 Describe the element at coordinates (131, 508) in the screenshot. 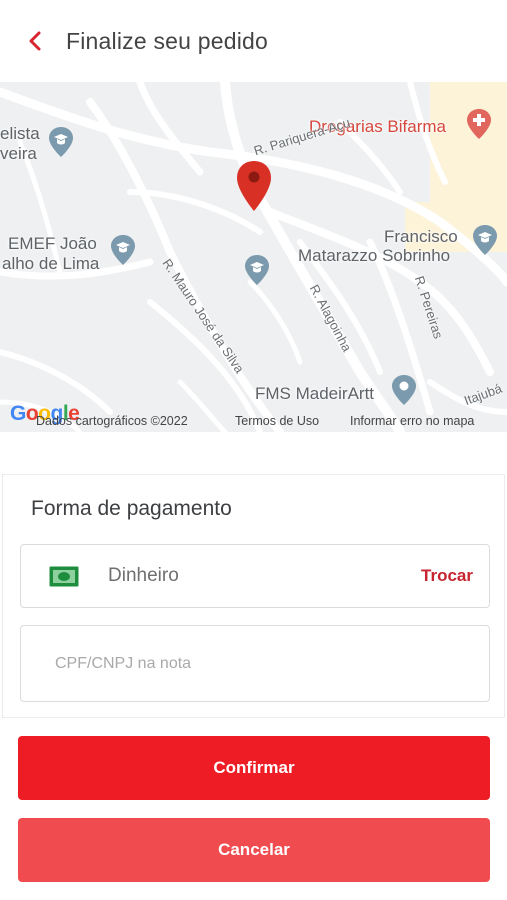

I see `payment-title: Forma de pagamento` at that location.